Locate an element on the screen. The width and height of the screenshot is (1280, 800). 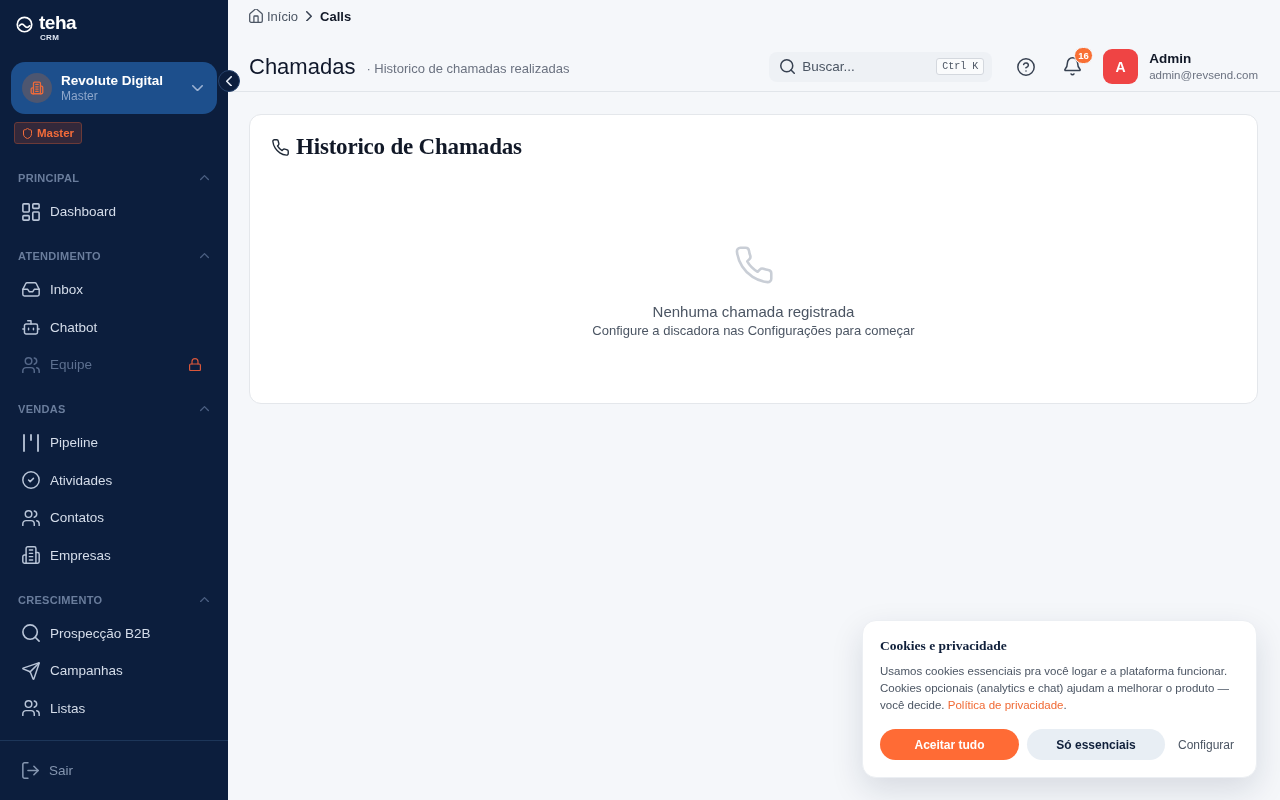
nav-item: Listas is located at coordinates (111, 708).